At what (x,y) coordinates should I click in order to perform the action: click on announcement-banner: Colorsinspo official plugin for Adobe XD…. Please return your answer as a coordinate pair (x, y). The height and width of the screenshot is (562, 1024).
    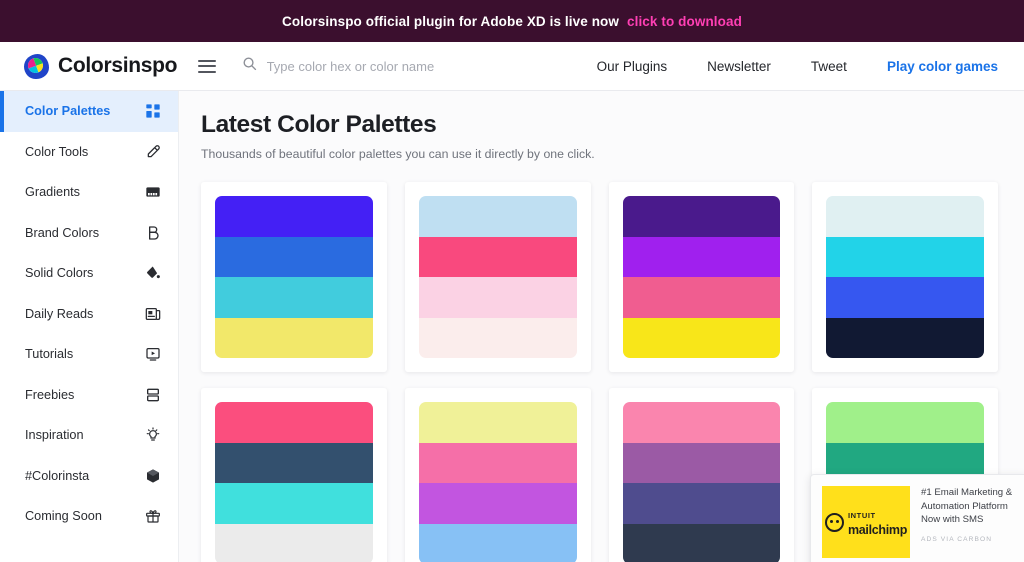
    Looking at the image, I should click on (512, 21).